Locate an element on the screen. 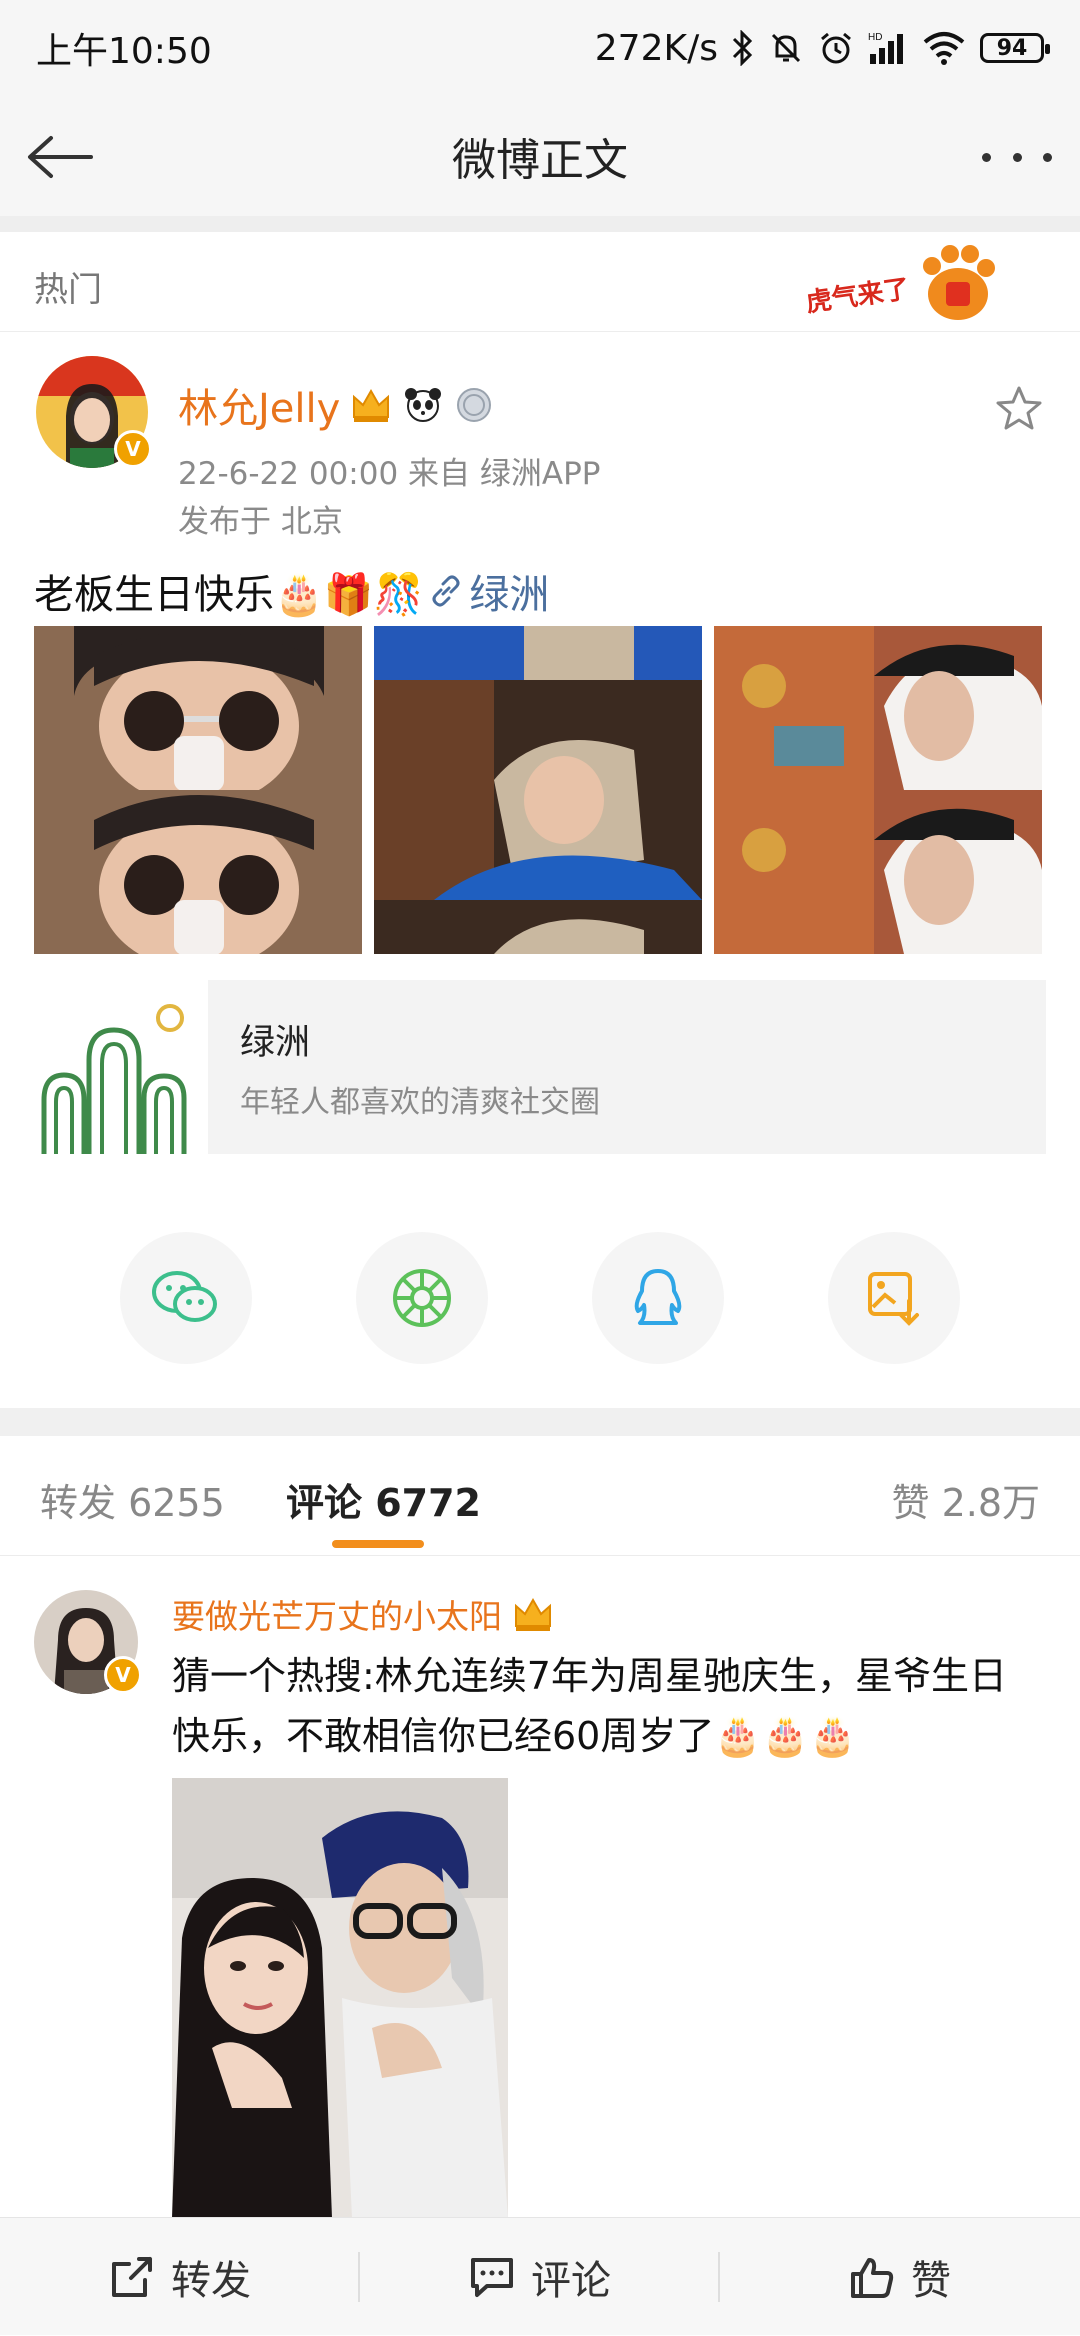 This screenshot has height=2336, width=1080. star-icon is located at coordinates (1019, 408).